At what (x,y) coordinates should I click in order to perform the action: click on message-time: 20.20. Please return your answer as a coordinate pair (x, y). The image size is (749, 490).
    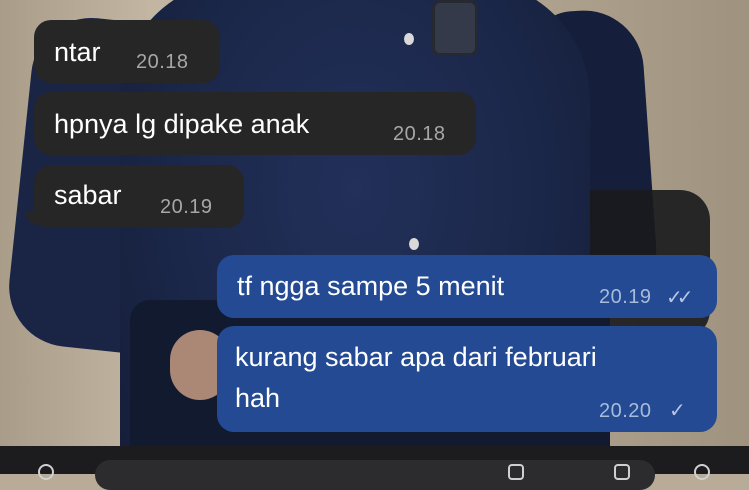
    Looking at the image, I should click on (625, 411).